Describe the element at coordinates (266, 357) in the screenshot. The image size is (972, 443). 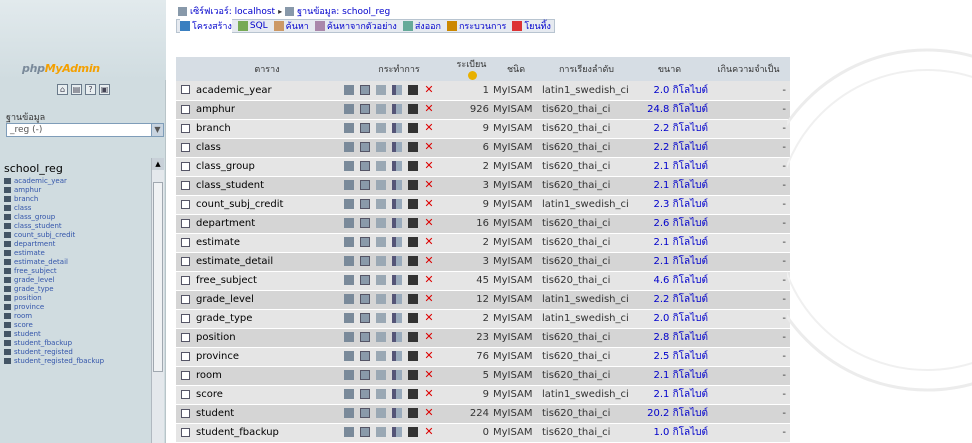
I see `table-name: province` at that location.